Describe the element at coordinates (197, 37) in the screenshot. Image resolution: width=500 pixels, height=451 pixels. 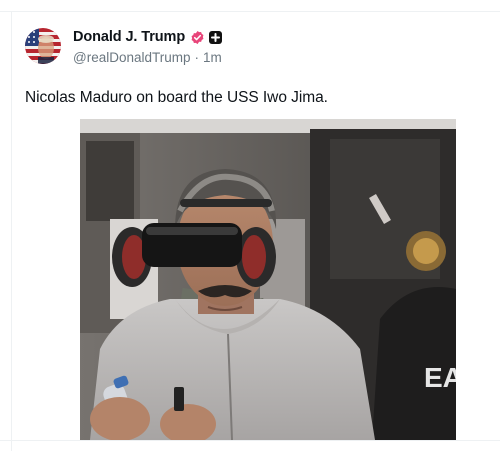
I see `verified-badge-icon` at that location.